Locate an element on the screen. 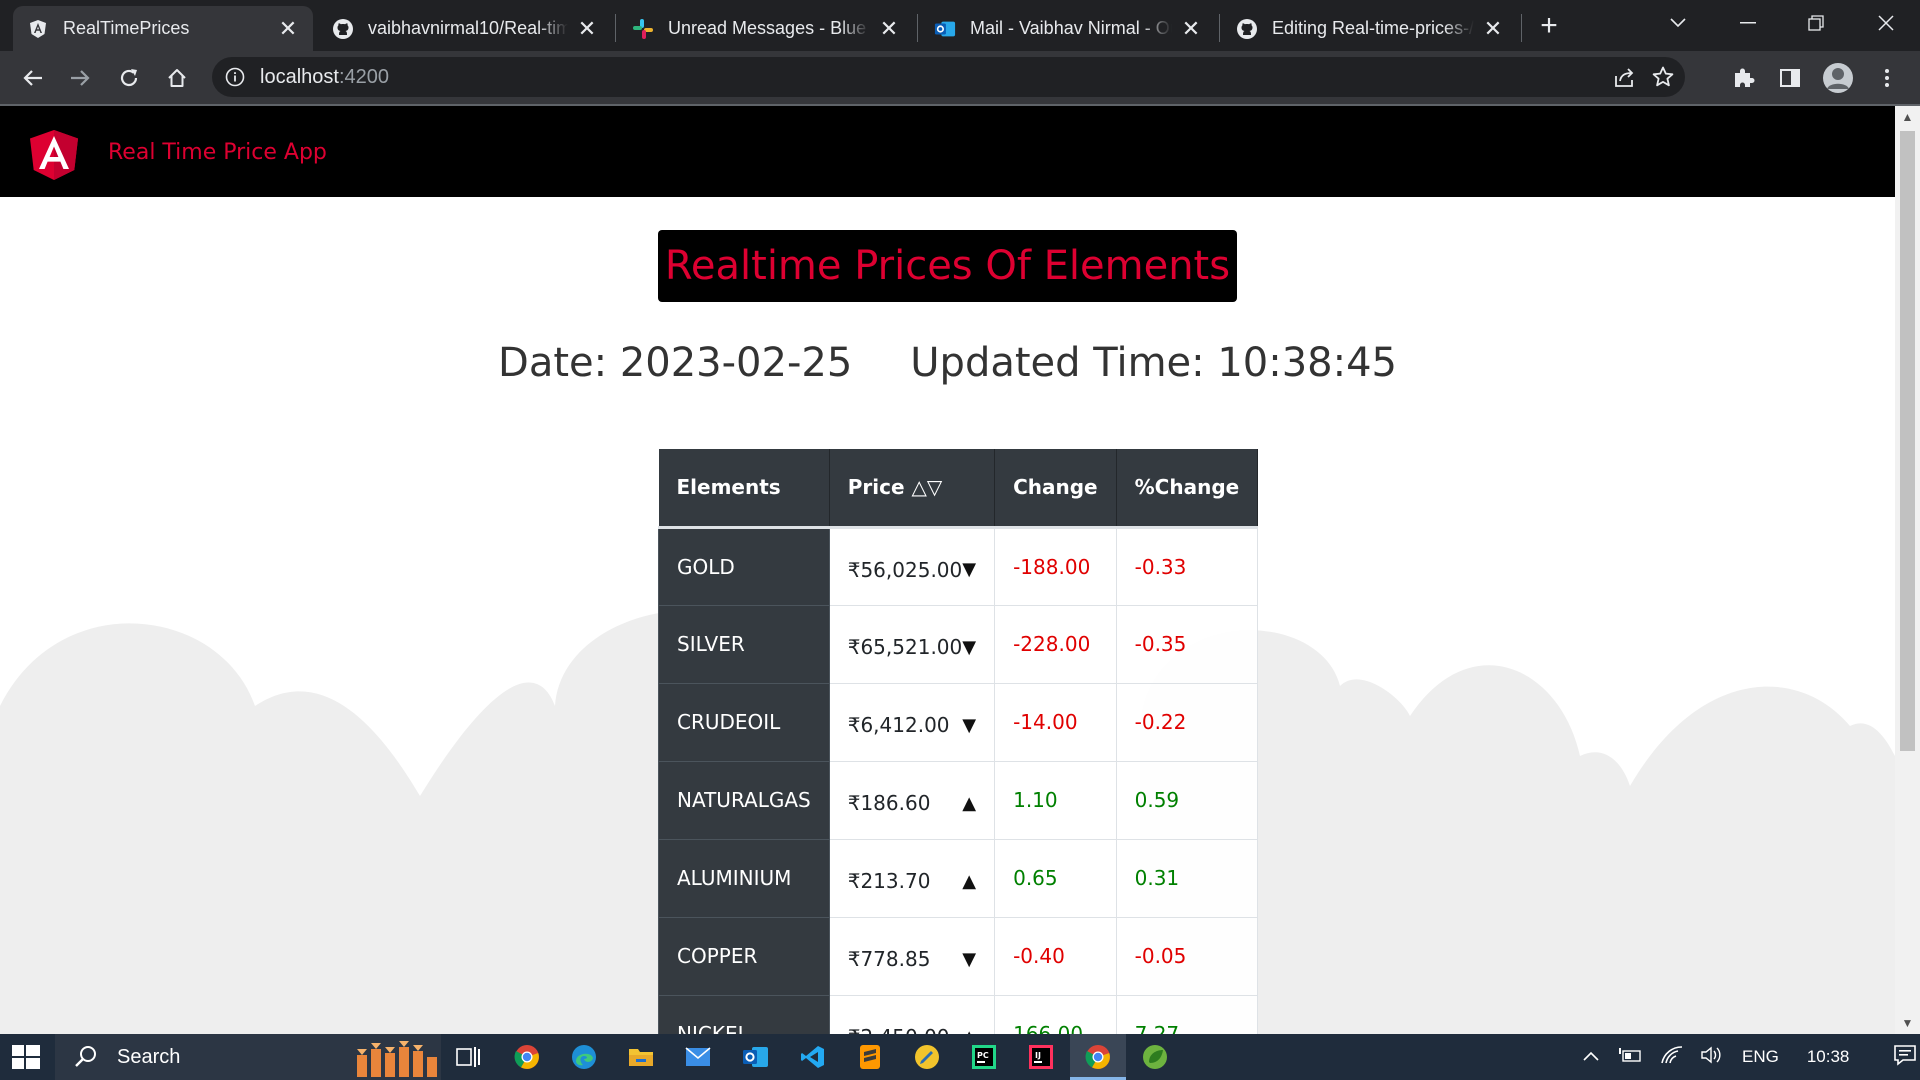 The width and height of the screenshot is (1920, 1080). notes-app-icon is located at coordinates (927, 1057).